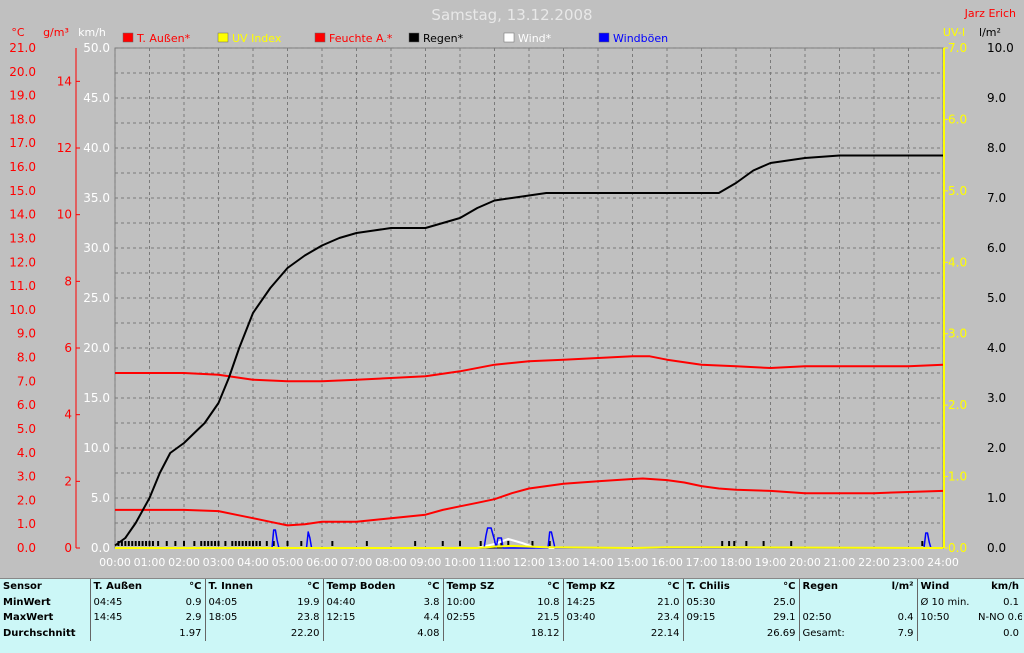 The image size is (1024, 653). Describe the element at coordinates (257, 38) in the screenshot. I see `legend-label: UV Index` at that location.